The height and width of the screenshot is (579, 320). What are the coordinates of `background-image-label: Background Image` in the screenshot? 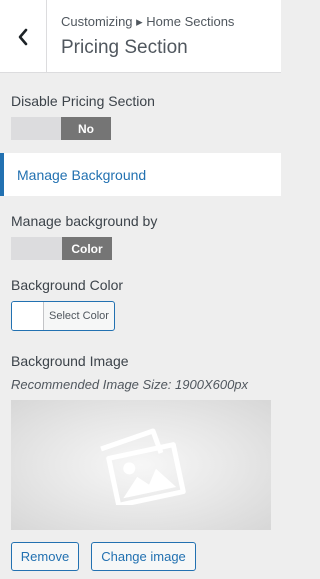 It's located at (70, 361).